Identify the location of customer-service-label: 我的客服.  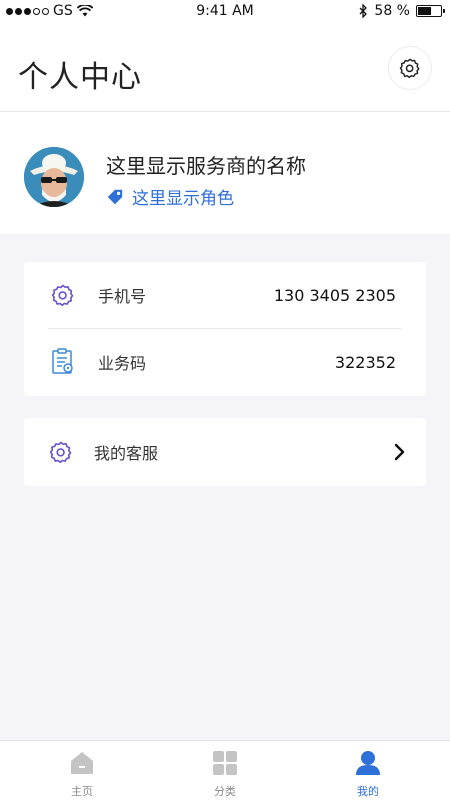
(126, 453).